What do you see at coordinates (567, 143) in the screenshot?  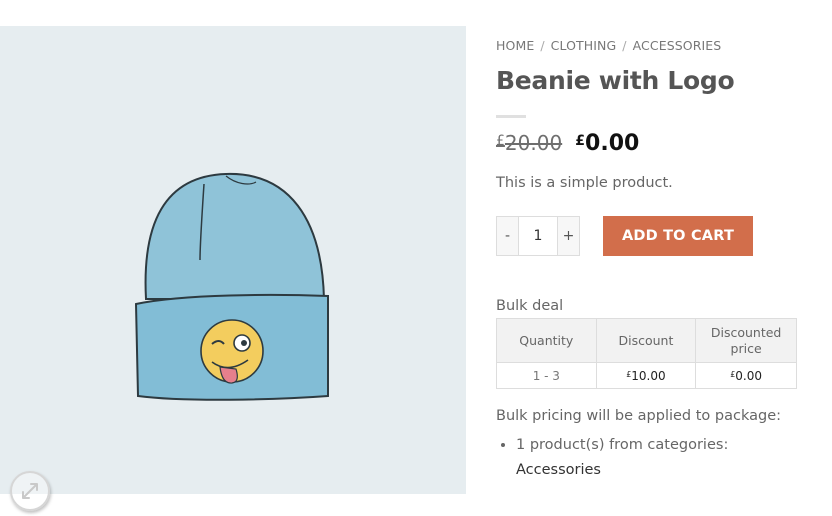 I see `product-price: £20.00 £0.00` at bounding box center [567, 143].